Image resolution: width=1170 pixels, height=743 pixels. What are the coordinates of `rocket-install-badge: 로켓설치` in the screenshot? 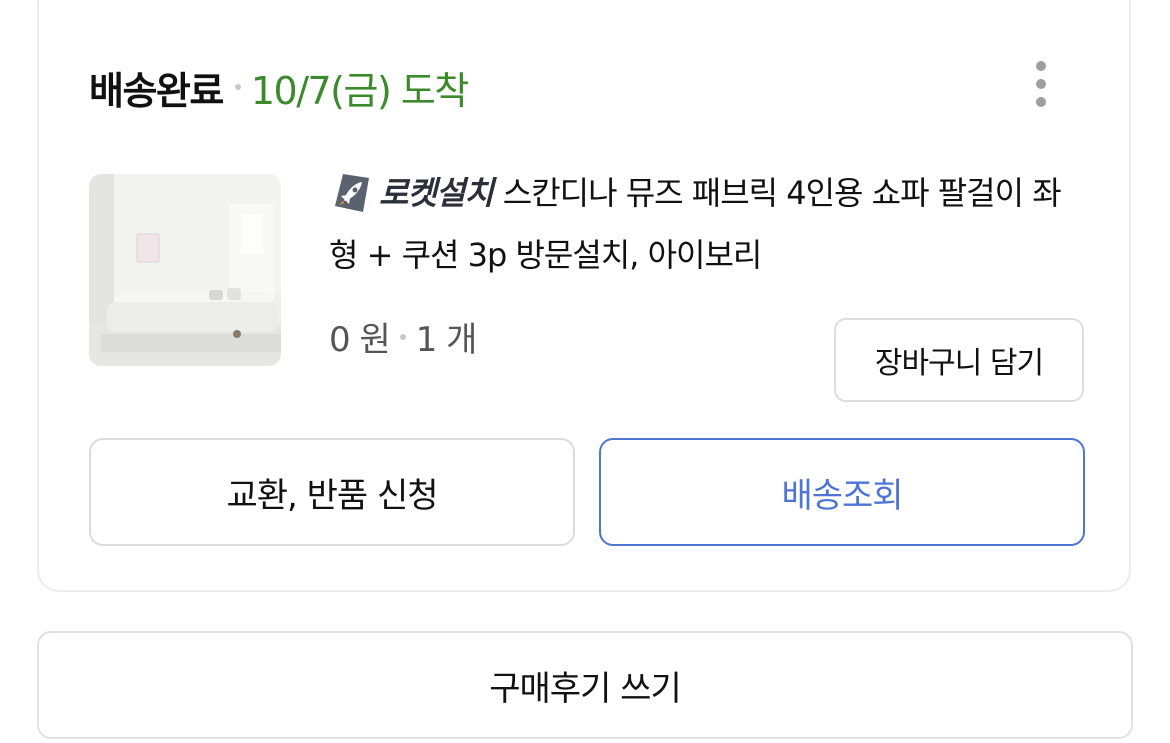 It's located at (411, 193).